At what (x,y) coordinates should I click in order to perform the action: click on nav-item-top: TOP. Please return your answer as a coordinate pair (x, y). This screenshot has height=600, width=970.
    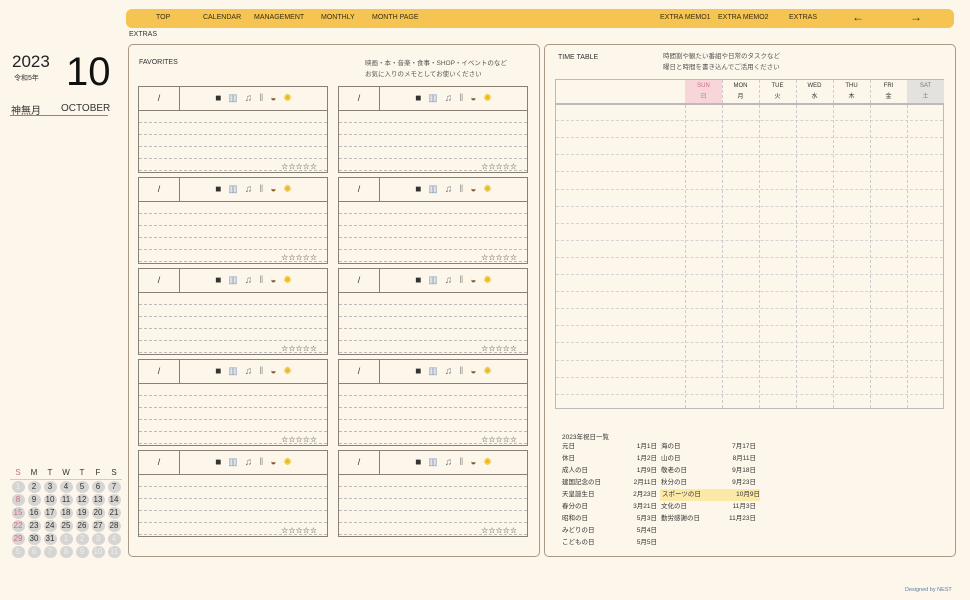
    Looking at the image, I should click on (163, 17).